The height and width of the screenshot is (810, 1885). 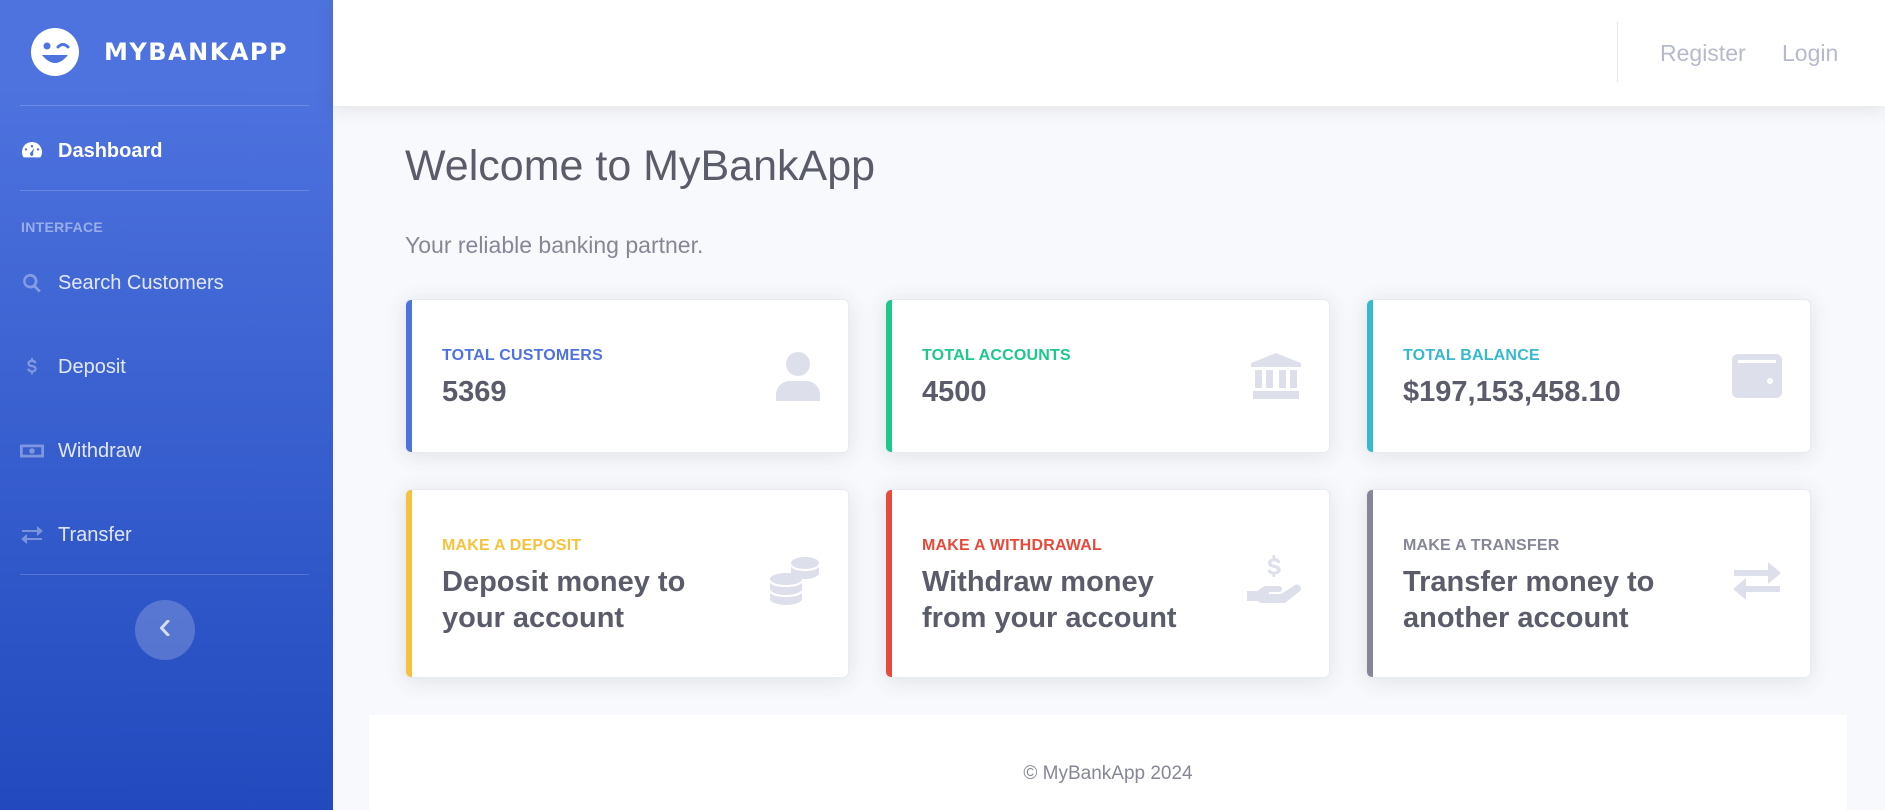 I want to click on sidebar-toggle-button, so click(x=165, y=630).